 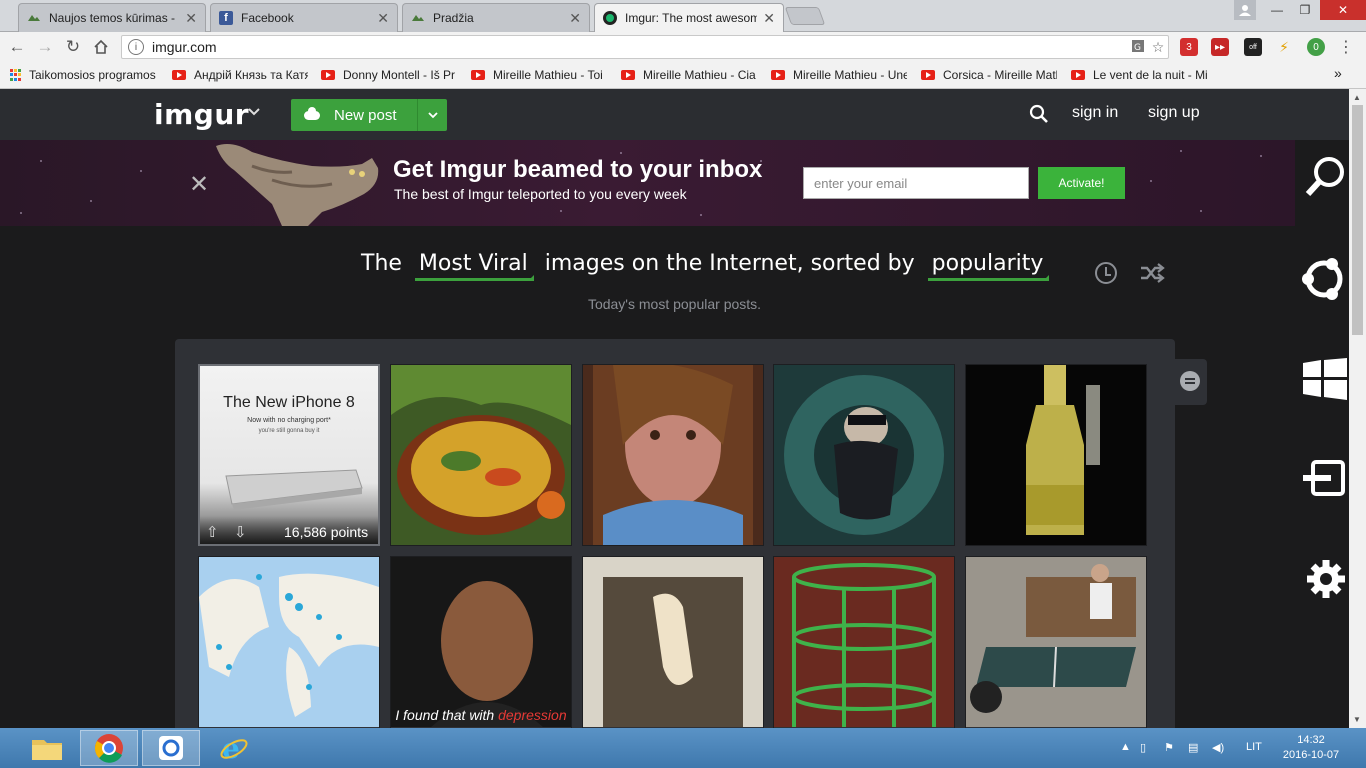 What do you see at coordinates (1284, 47) in the screenshot?
I see `extension-lightning-icon: ⚡` at bounding box center [1284, 47].